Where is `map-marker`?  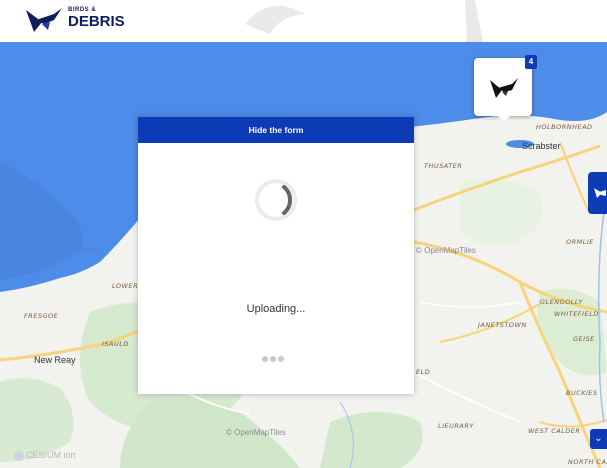
map-marker is located at coordinates (503, 90).